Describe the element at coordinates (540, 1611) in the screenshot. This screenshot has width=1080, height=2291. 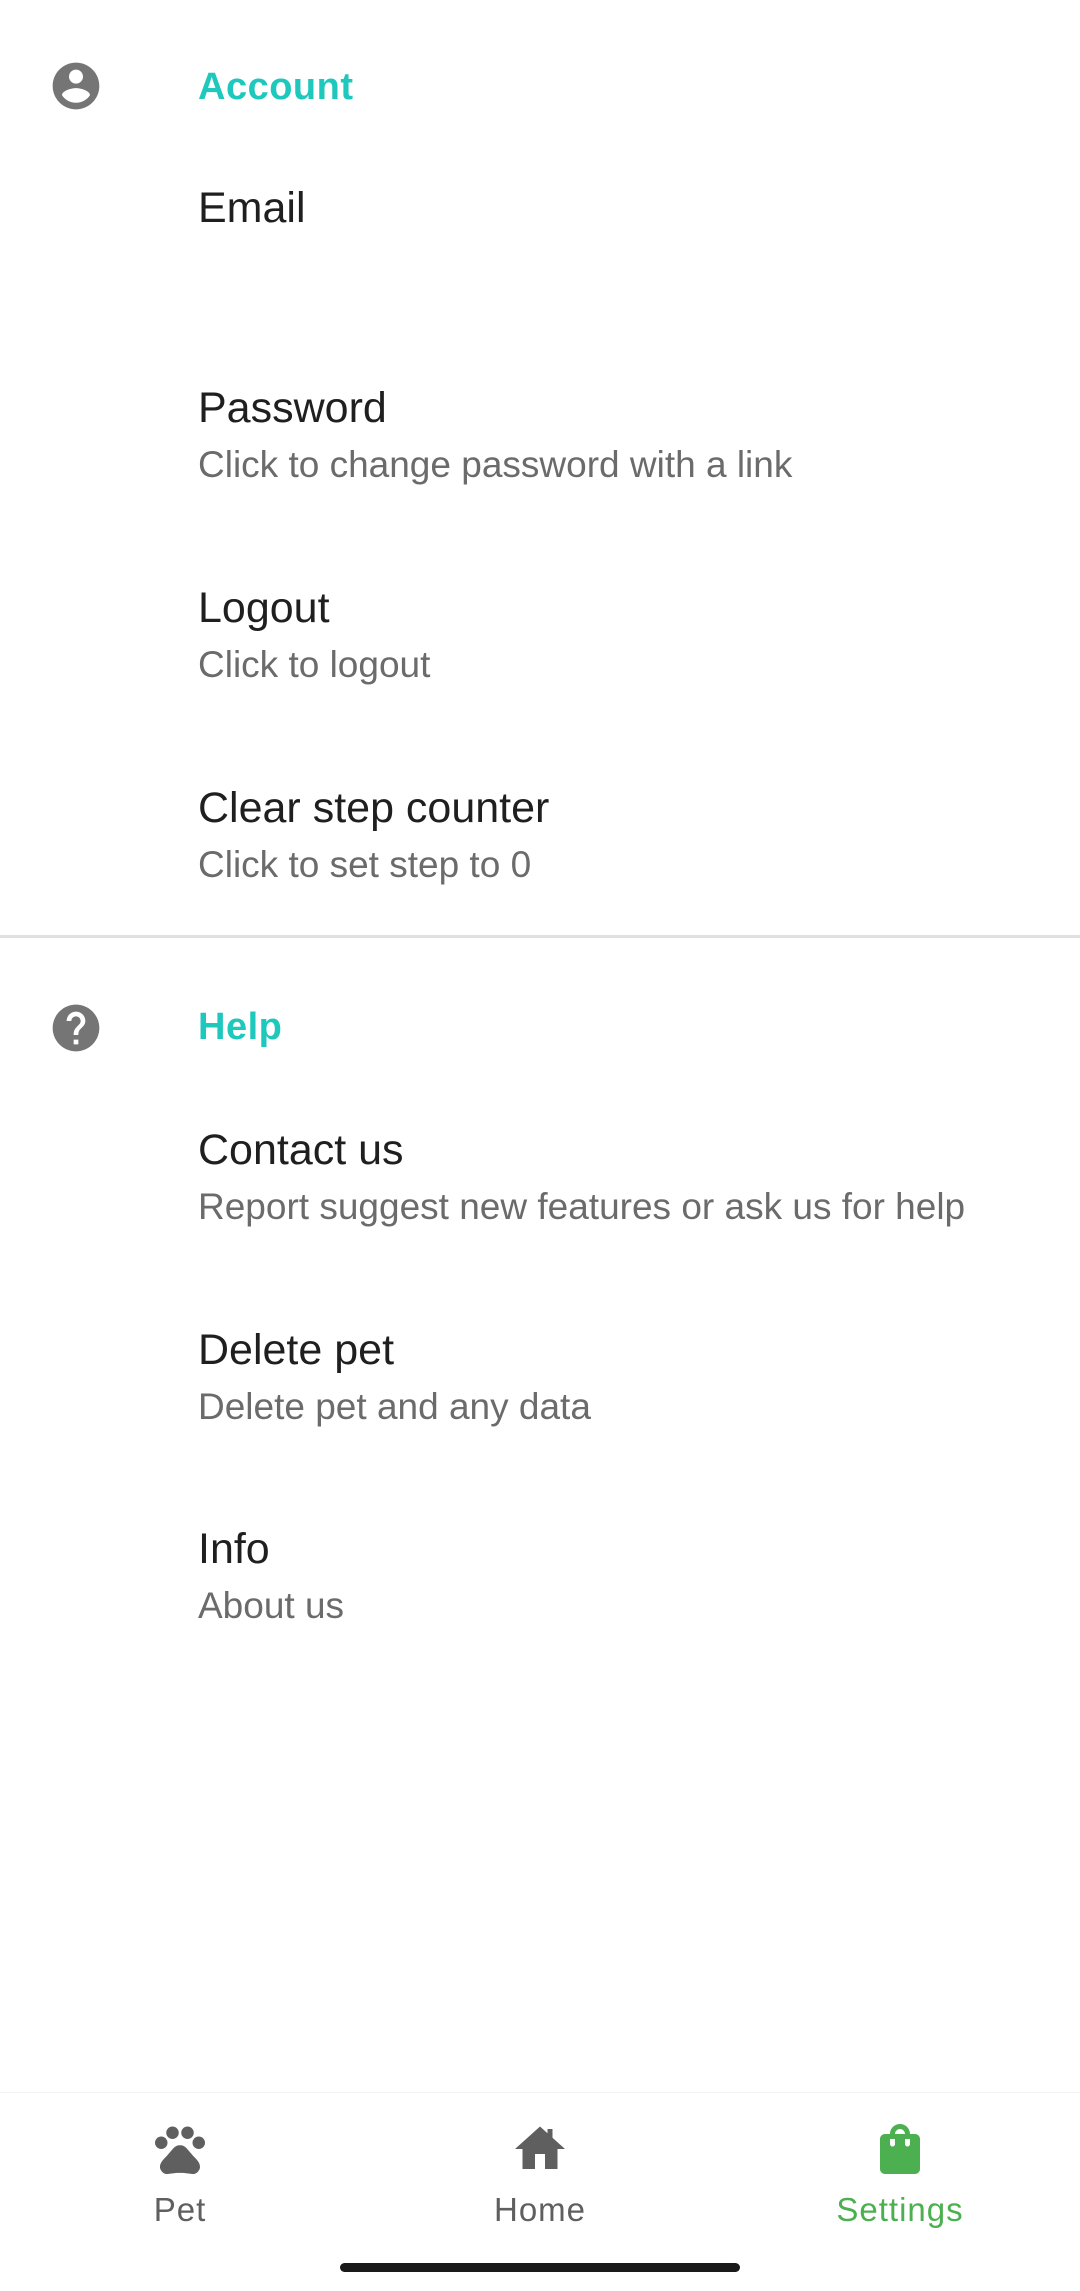
I see `info-preference: Info About us` at that location.